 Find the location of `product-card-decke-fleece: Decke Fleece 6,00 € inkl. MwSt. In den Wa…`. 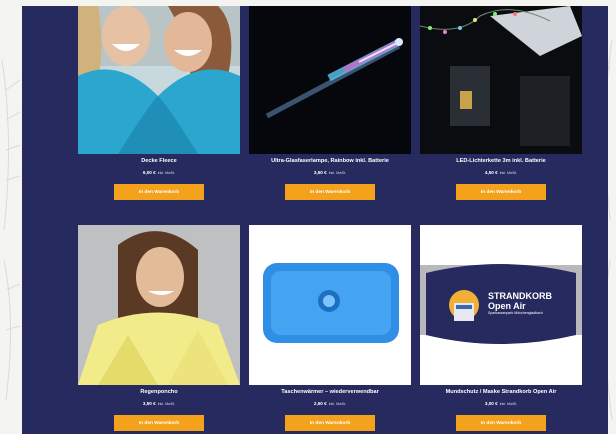

product-card-decke-fleece: Decke Fleece 6,00 € inkl. MwSt. In den Wa… is located at coordinates (159, 106).